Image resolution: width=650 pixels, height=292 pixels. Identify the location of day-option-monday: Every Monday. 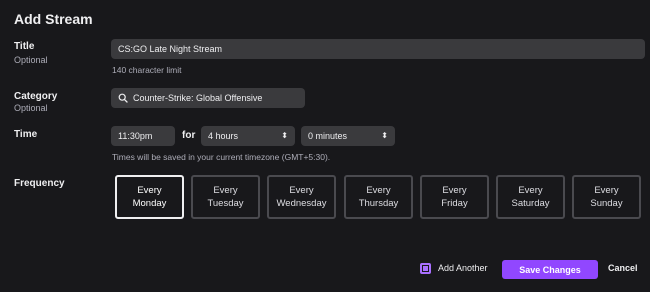
(149, 197).